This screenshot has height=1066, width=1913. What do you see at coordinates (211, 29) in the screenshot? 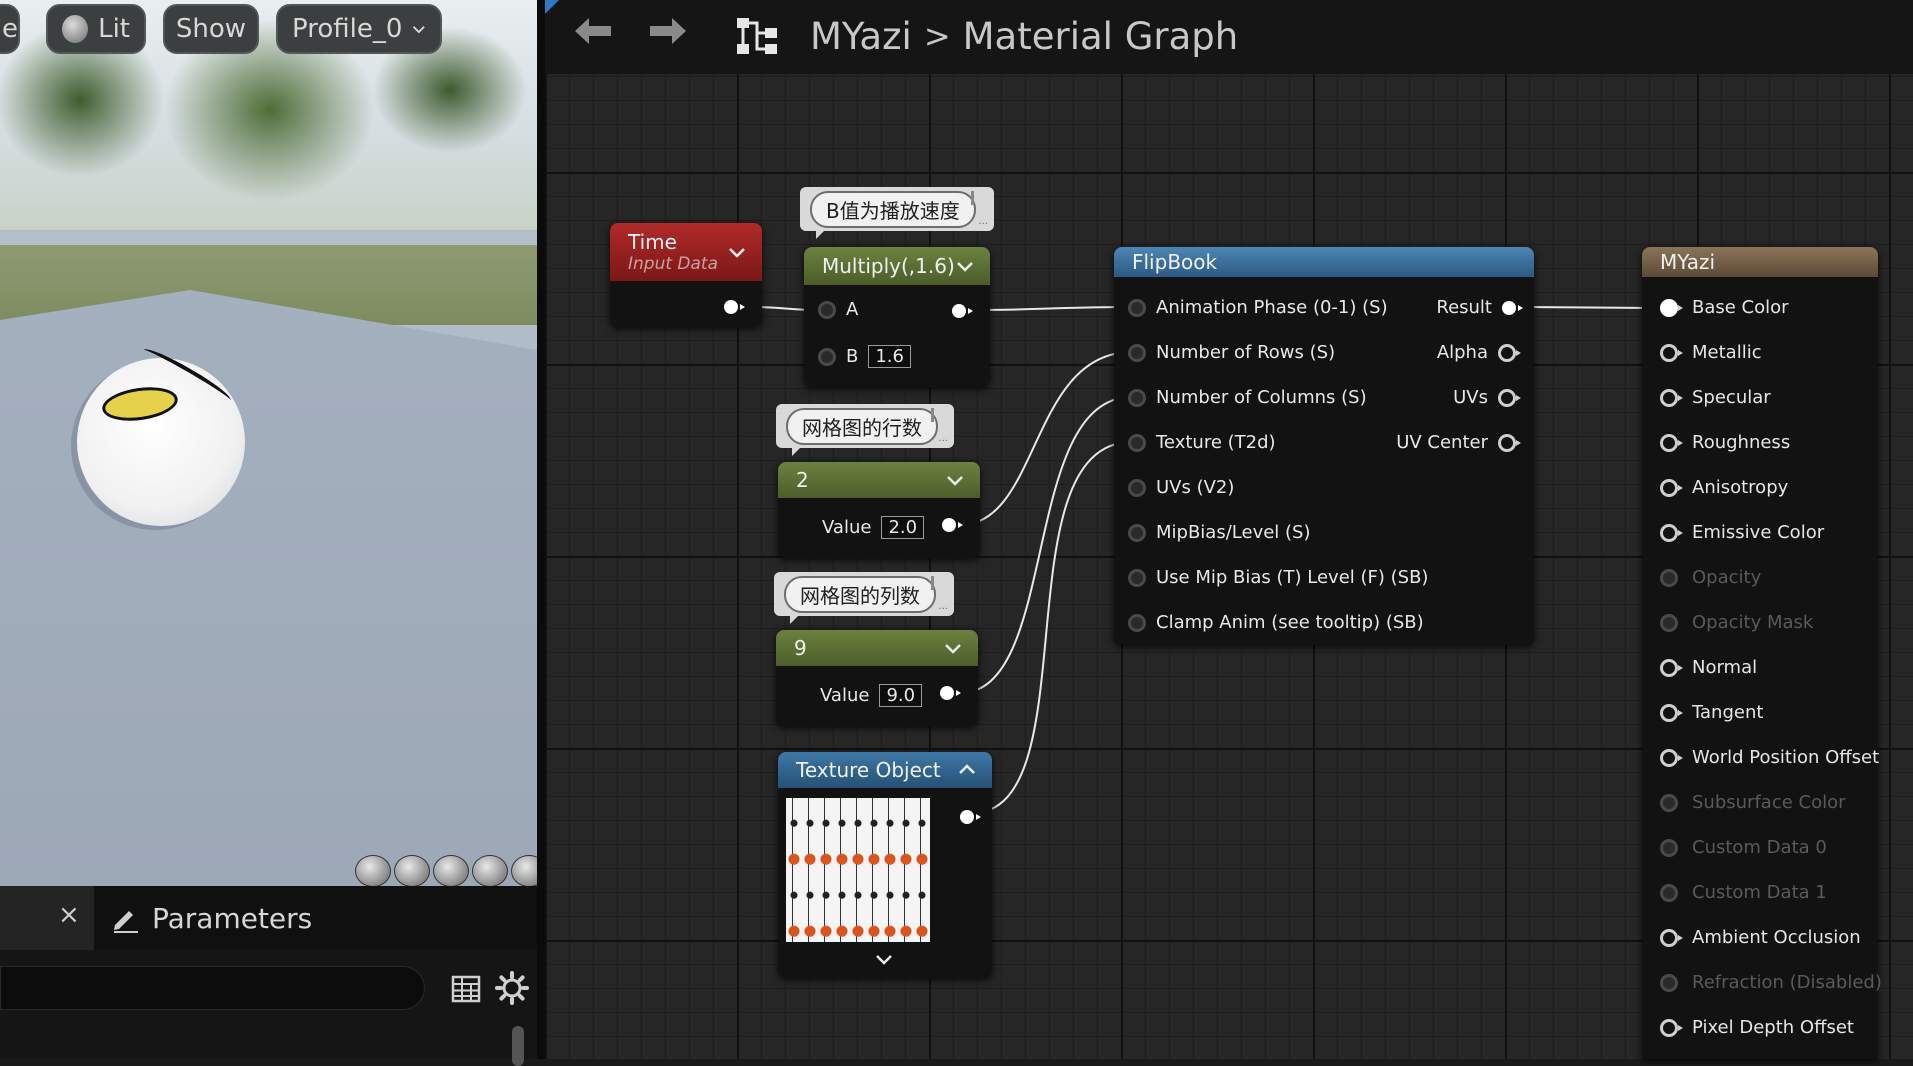
I see `show-button: Show` at bounding box center [211, 29].